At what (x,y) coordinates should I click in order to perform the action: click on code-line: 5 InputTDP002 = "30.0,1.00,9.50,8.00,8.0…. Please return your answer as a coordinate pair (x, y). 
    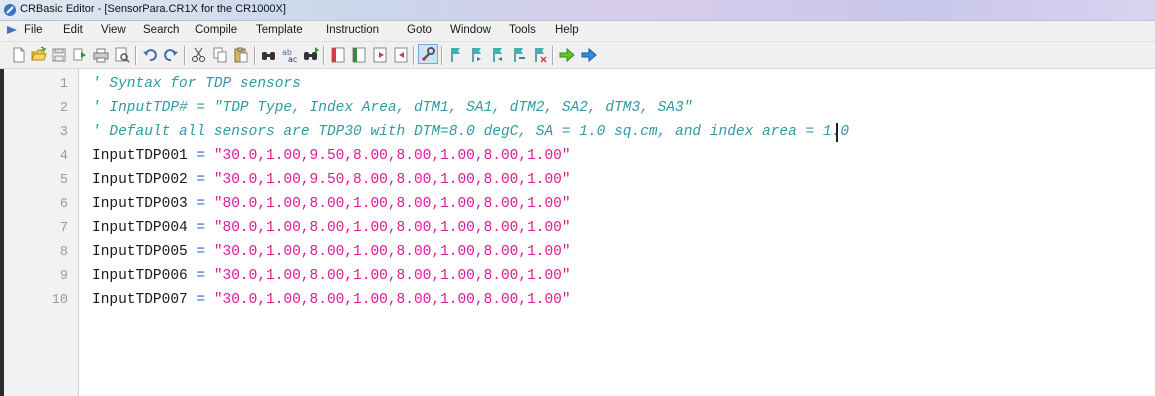
    Looking at the image, I should click on (577, 181).